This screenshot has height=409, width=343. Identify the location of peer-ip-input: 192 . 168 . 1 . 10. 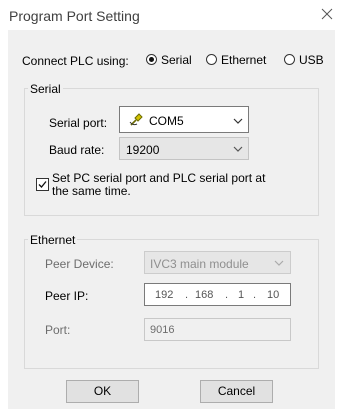
(217, 294).